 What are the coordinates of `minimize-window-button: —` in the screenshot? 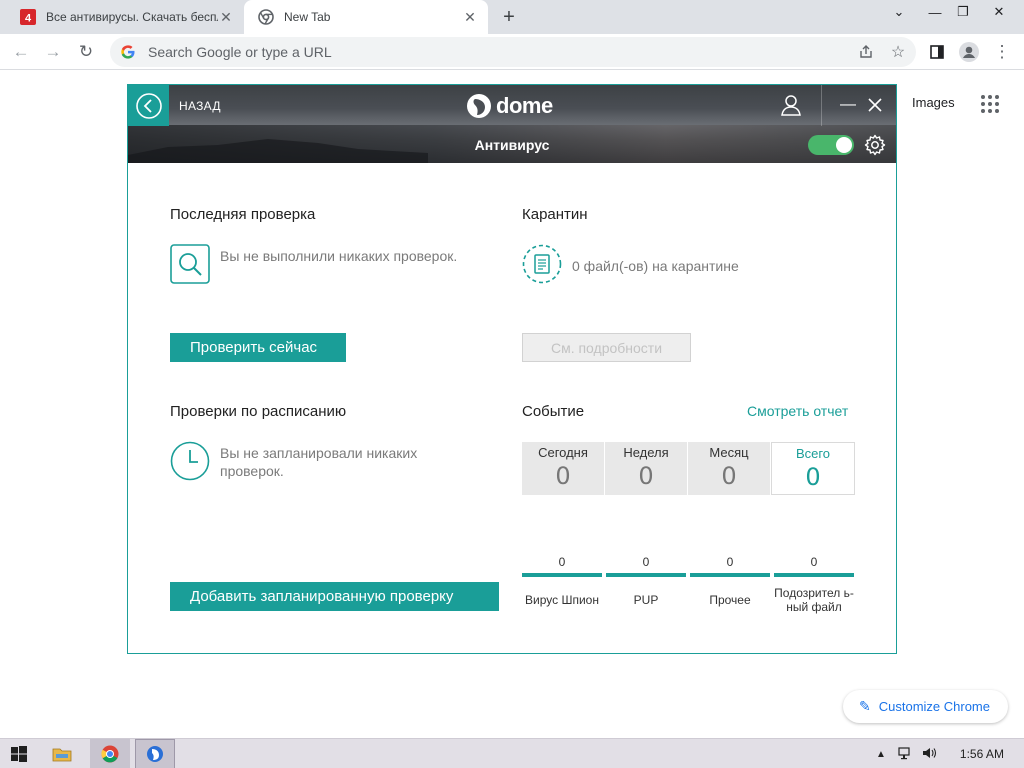 It's located at (935, 12).